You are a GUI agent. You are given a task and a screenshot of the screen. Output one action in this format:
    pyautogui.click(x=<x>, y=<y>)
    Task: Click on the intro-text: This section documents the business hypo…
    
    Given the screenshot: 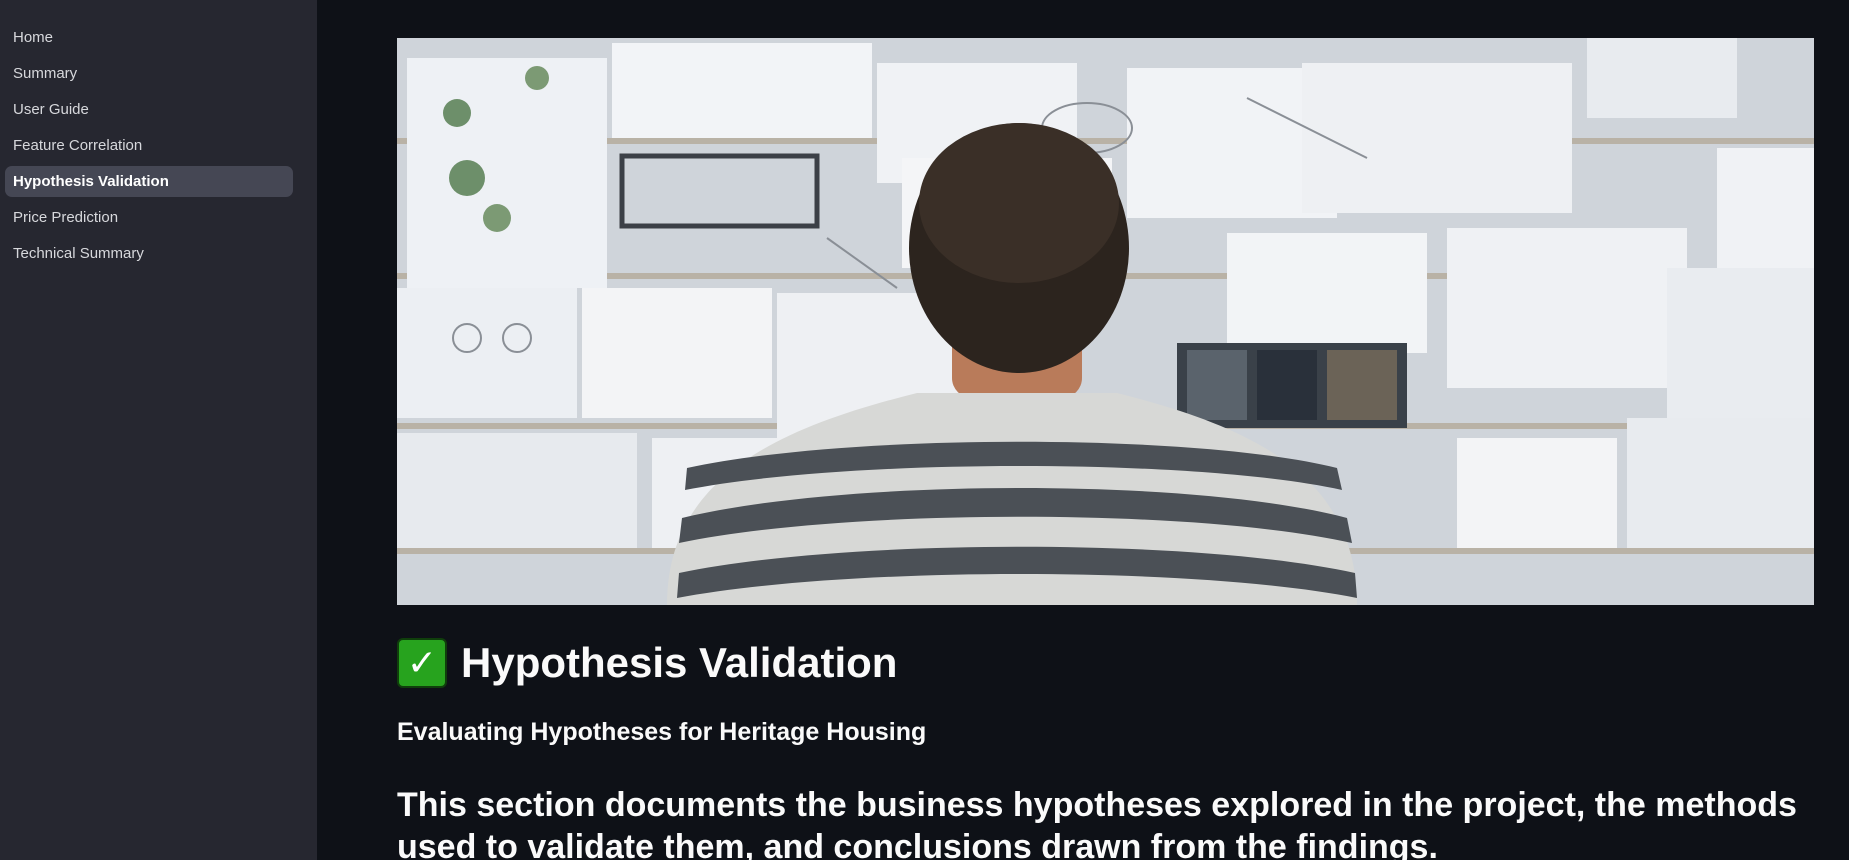 What is the action you would take?
    pyautogui.click(x=1097, y=823)
    